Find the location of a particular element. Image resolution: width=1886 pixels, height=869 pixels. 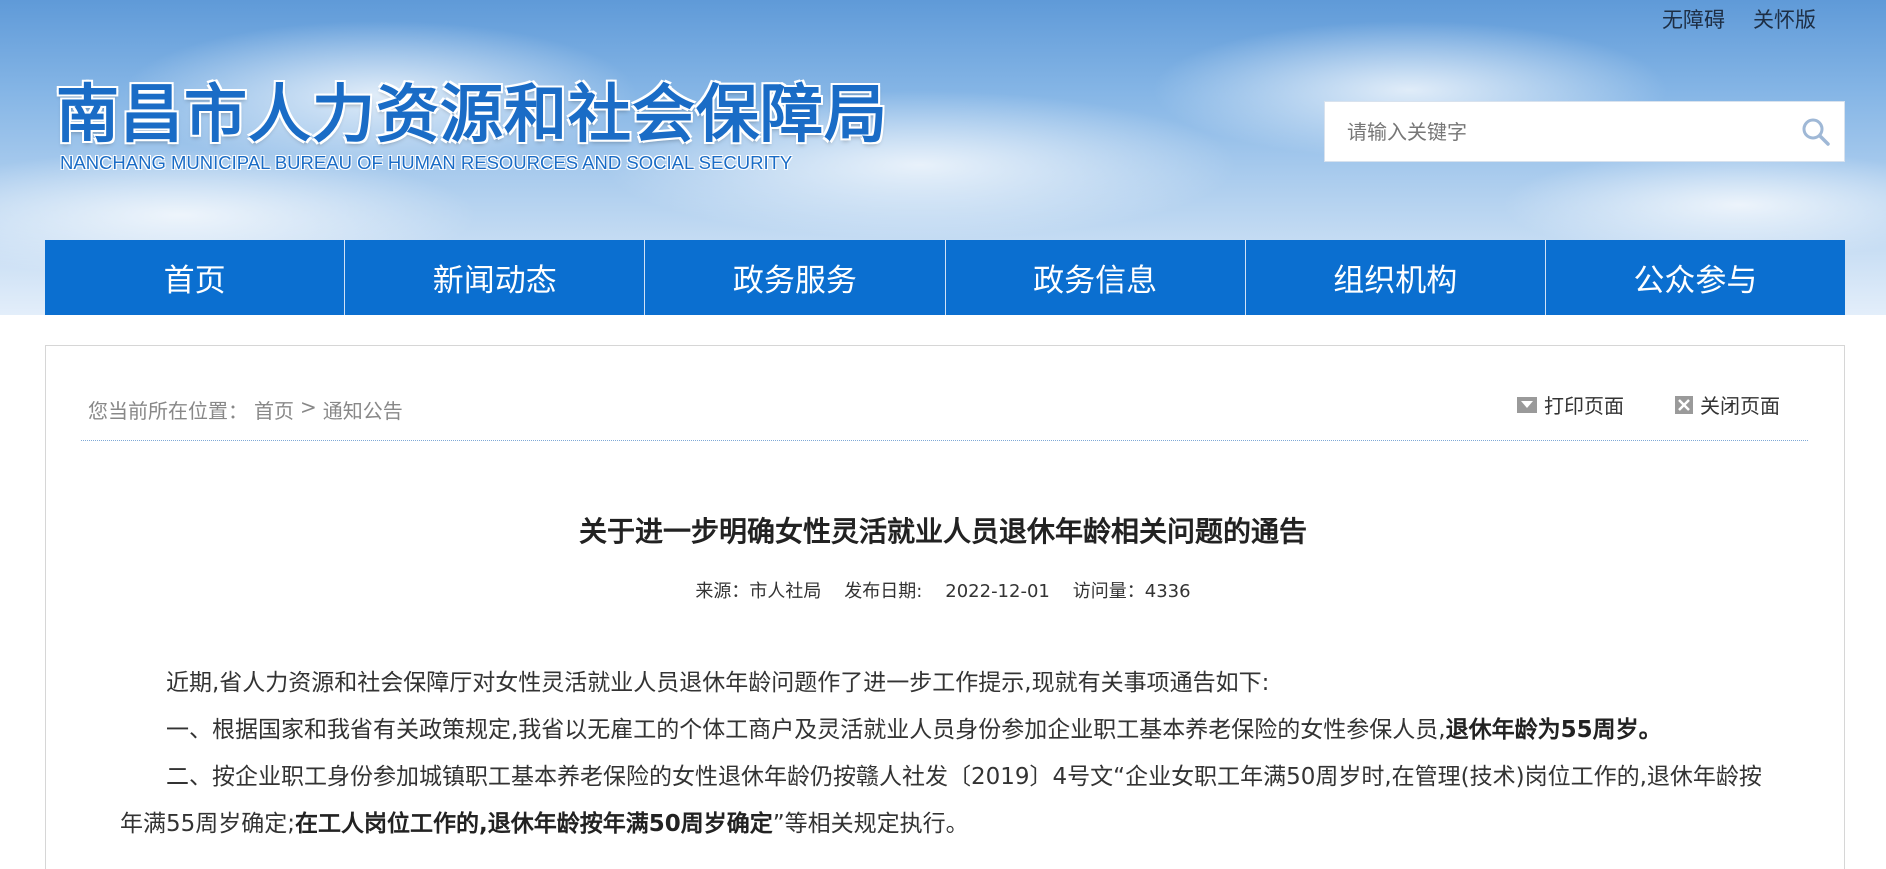

header-divider is located at coordinates (944, 440).